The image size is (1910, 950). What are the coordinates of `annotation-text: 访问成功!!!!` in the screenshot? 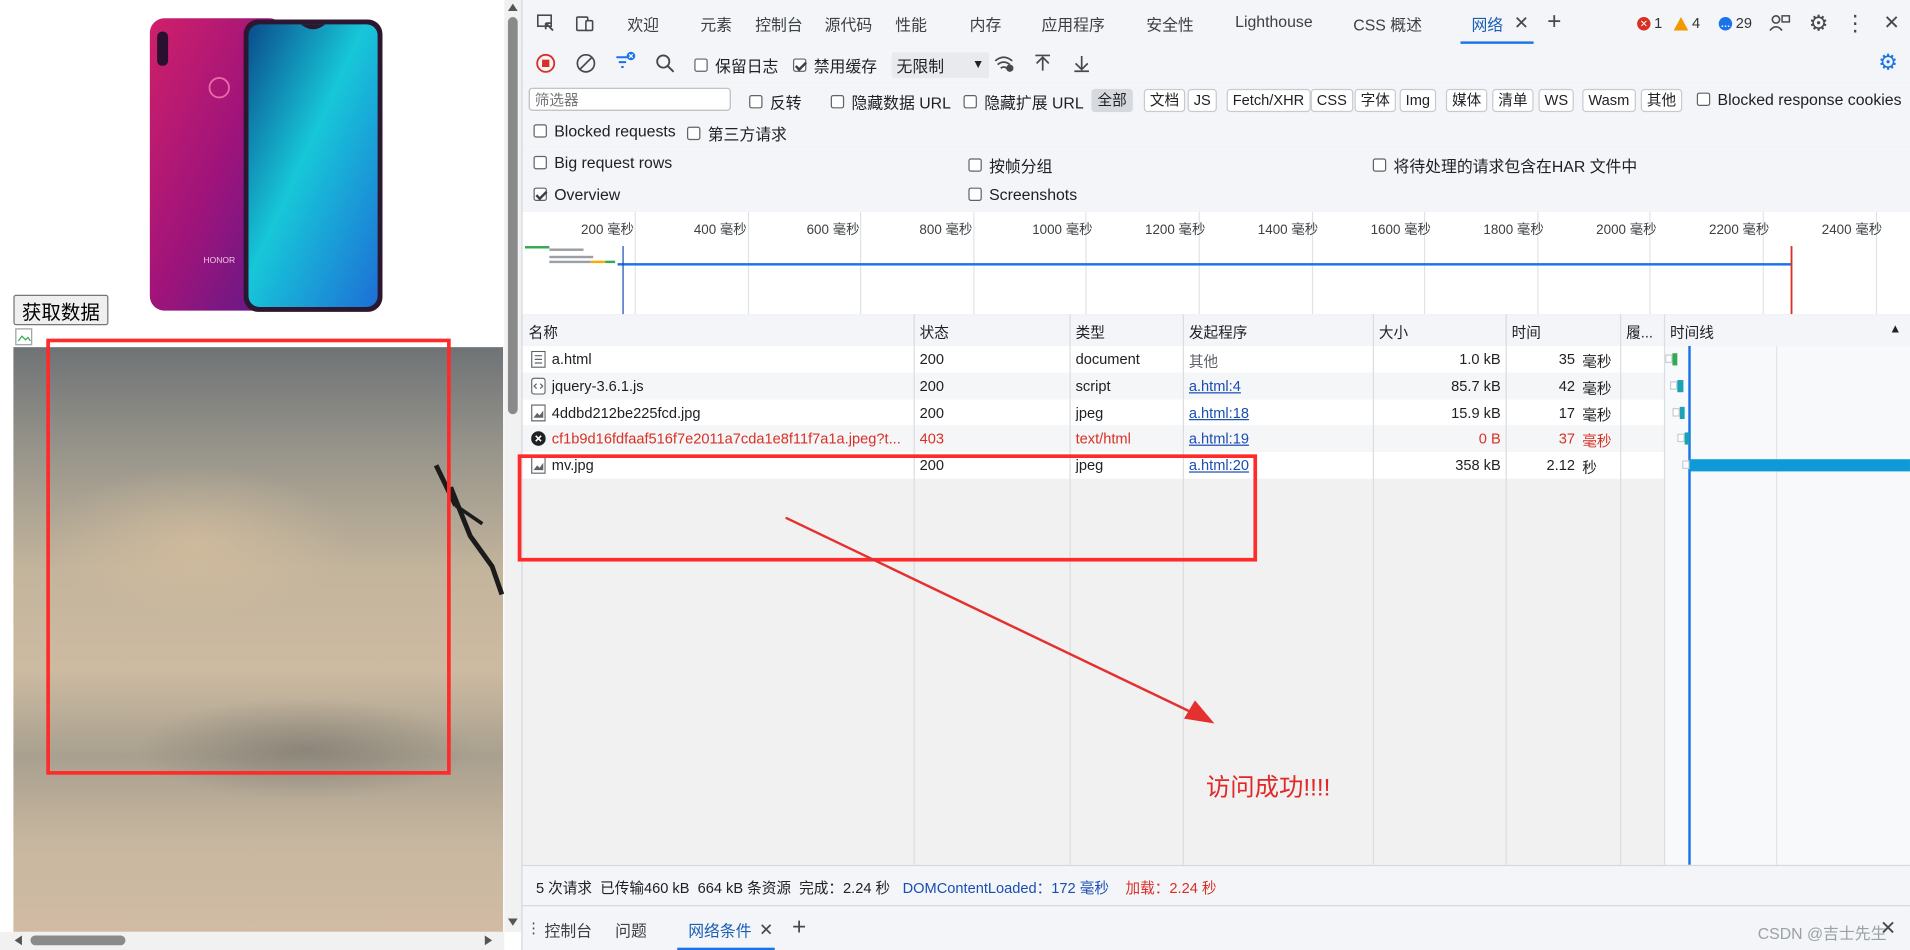 It's located at (1268, 788).